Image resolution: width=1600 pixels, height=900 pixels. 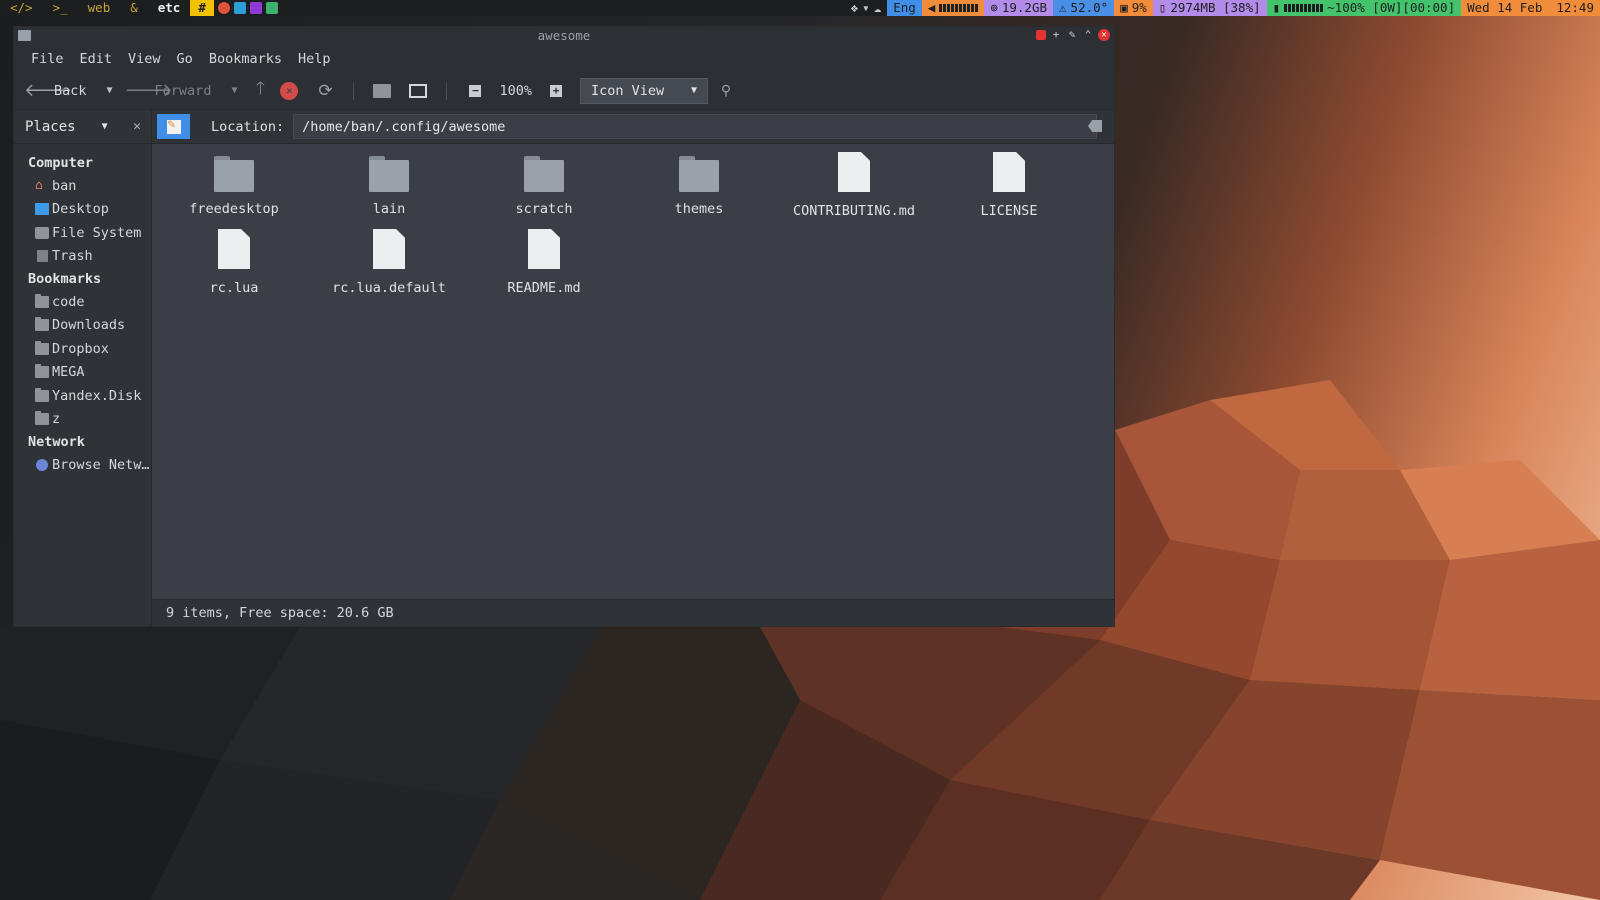 I want to click on section-title: Computer, so click(x=61, y=163).